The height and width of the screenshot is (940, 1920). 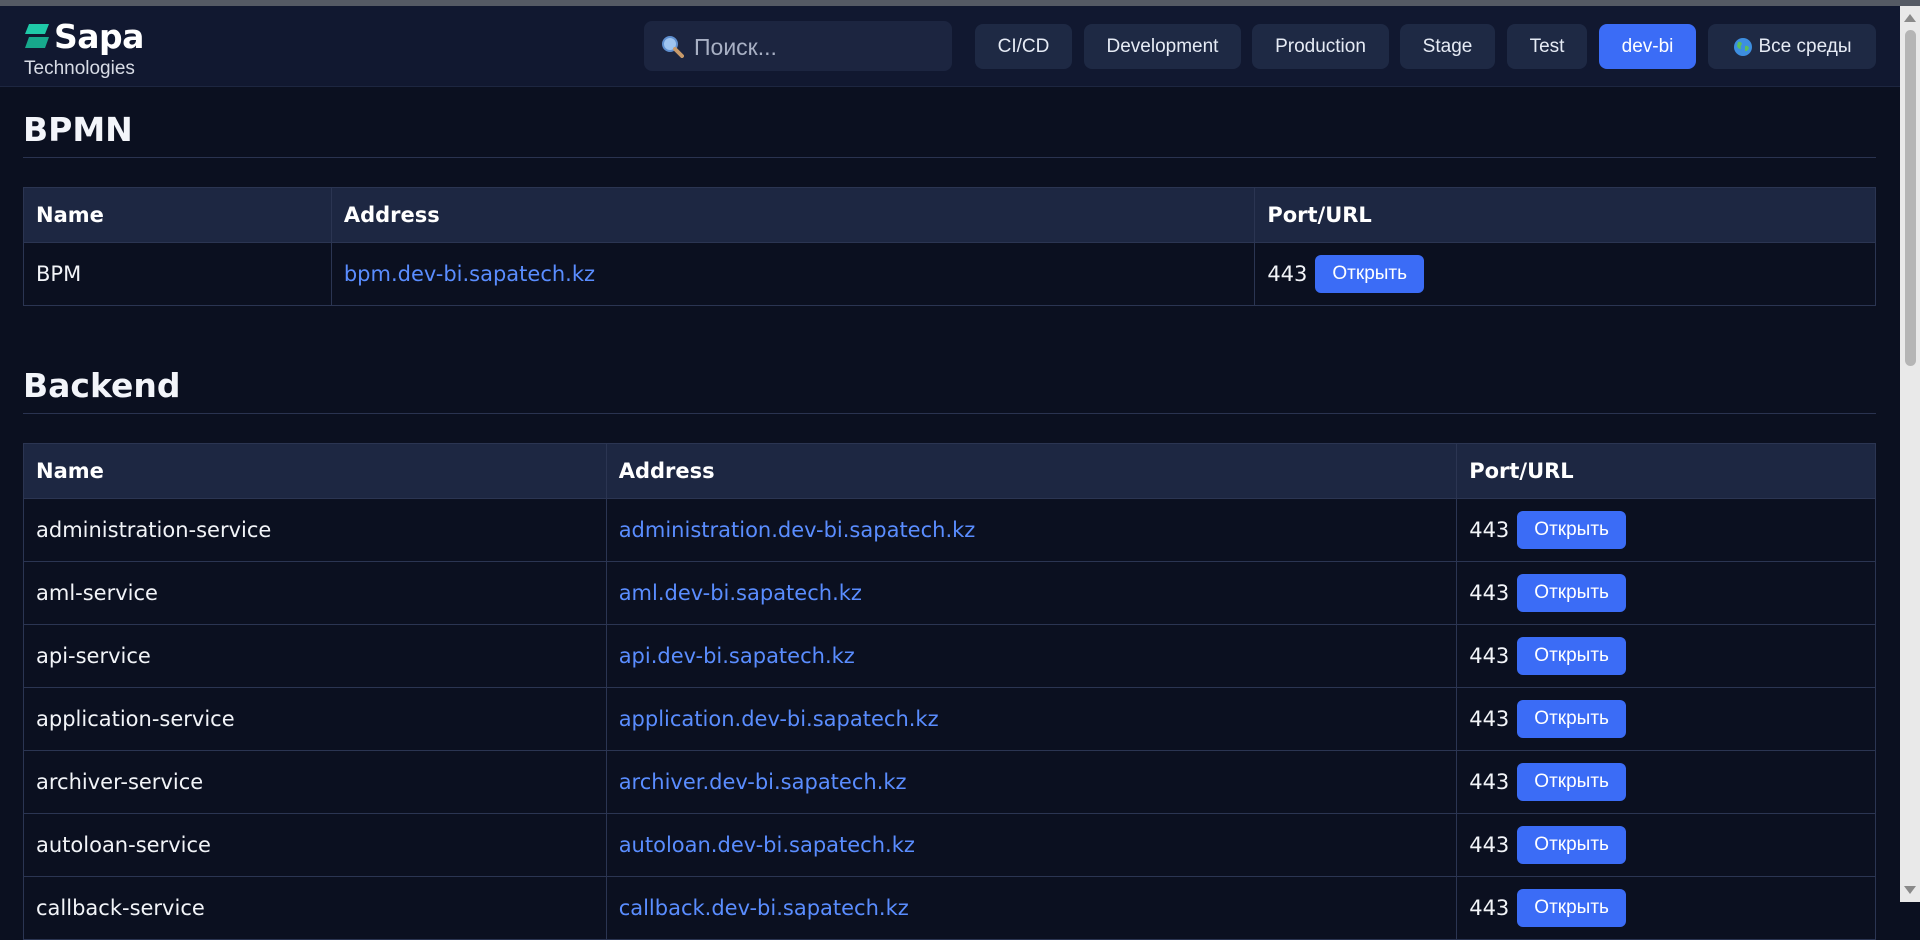 I want to click on env-button-all-environments: Все среды, so click(x=1792, y=46).